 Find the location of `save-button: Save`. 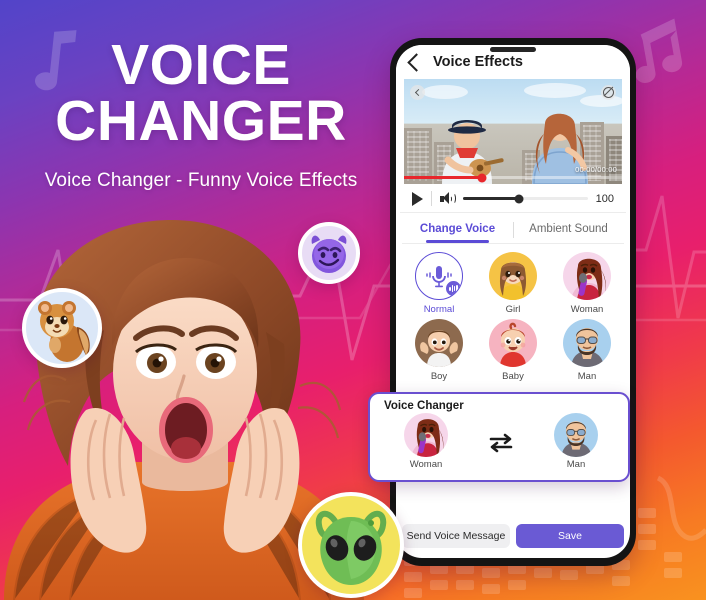

save-button: Save is located at coordinates (570, 536).